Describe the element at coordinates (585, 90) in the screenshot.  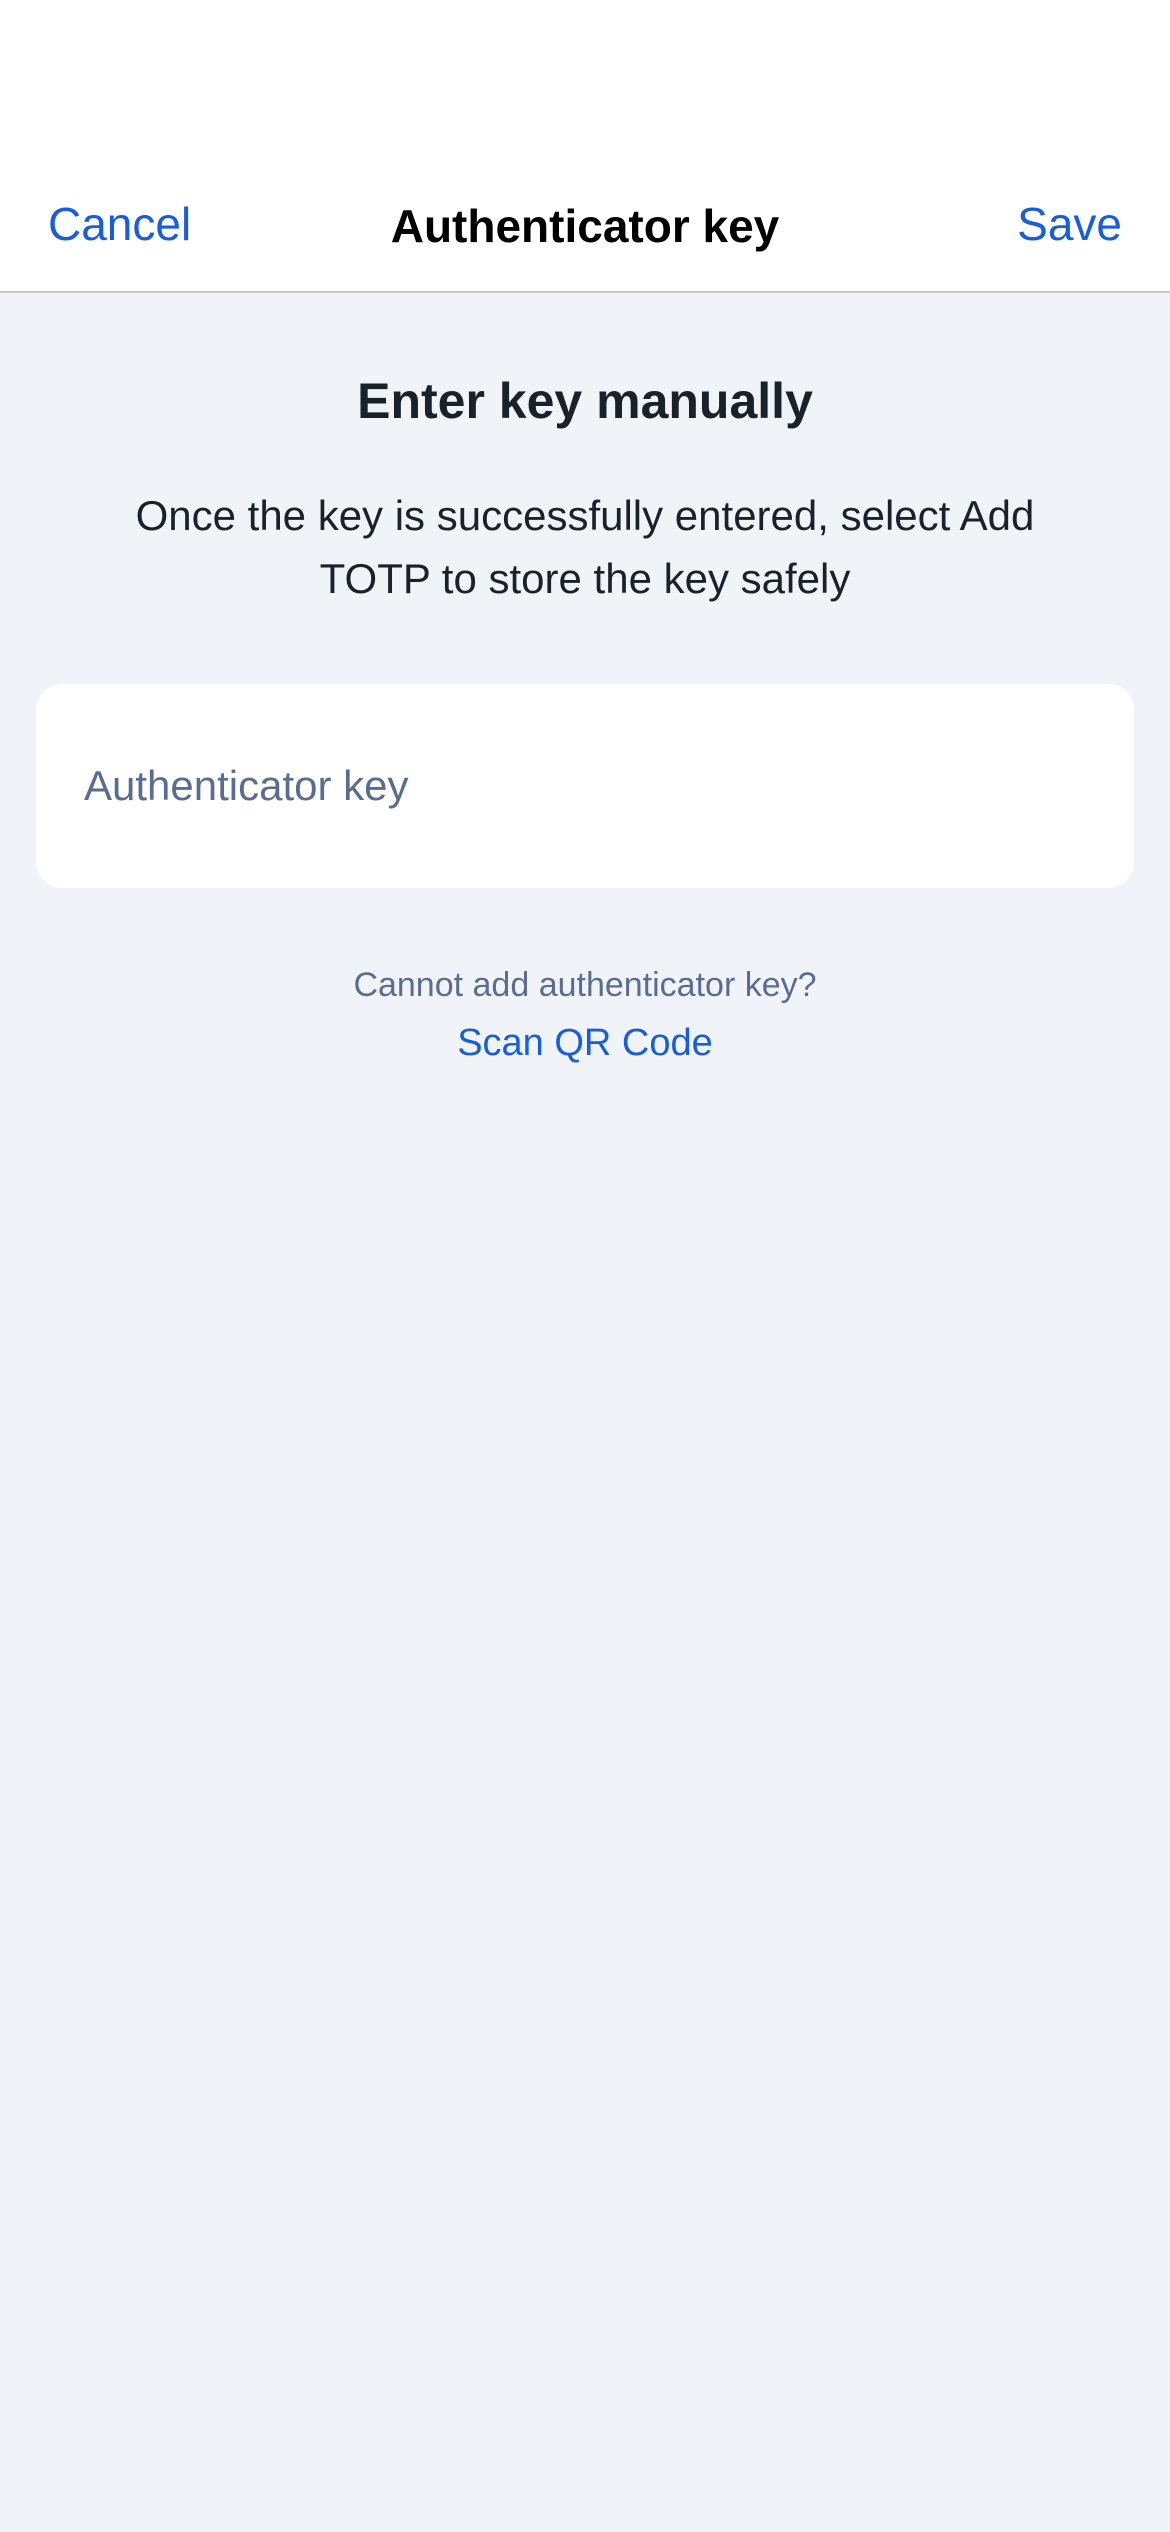
I see `status-bar-area` at that location.